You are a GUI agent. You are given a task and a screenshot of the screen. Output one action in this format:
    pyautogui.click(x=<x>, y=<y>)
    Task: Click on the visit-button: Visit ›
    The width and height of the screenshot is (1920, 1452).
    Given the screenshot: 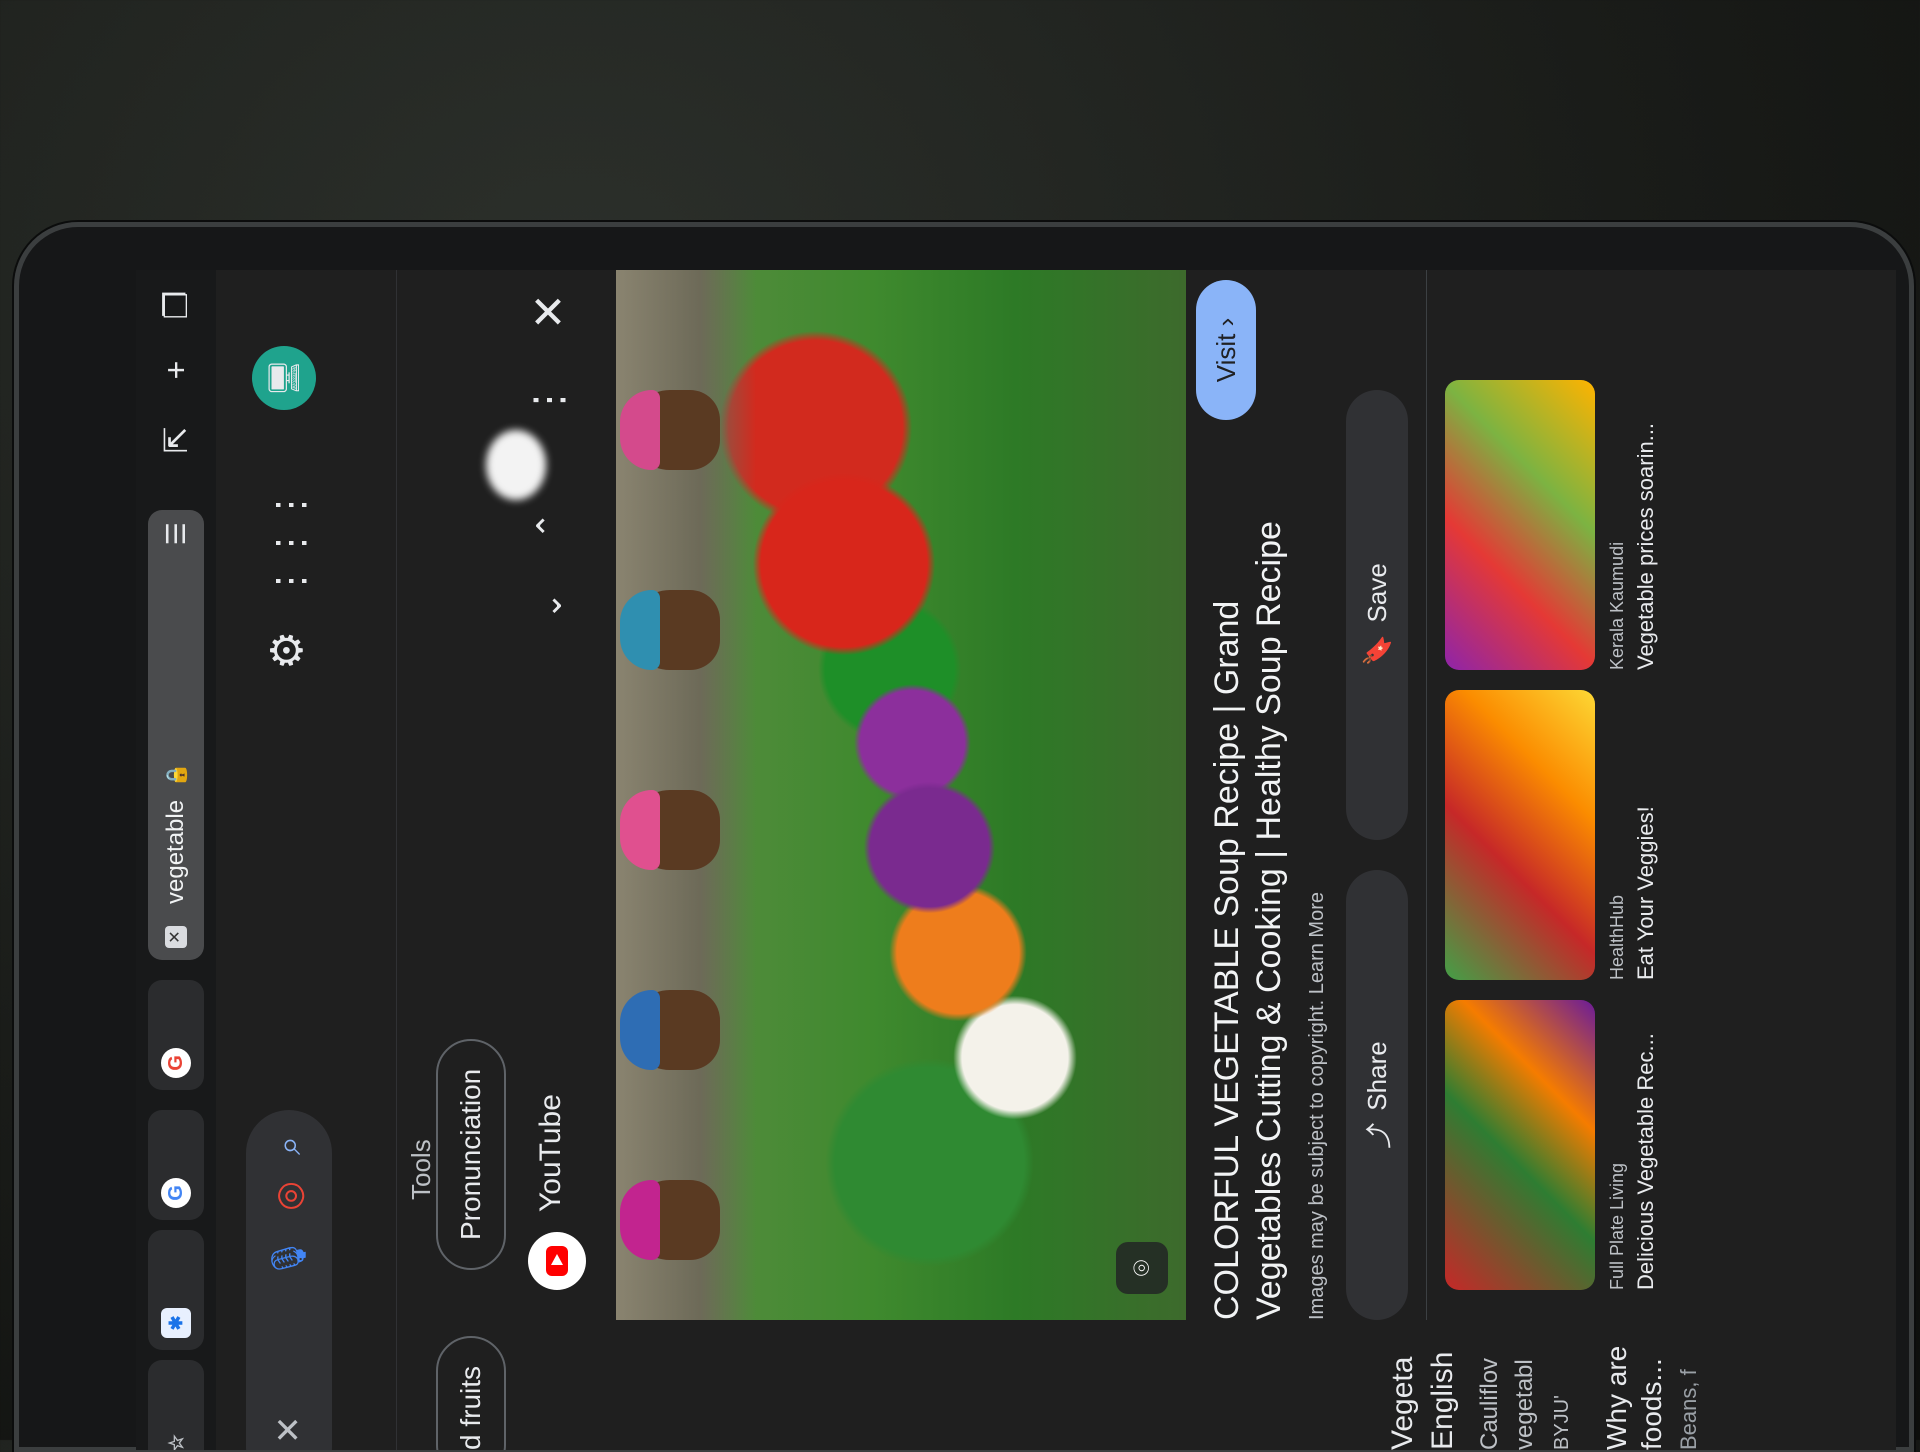 What is the action you would take?
    pyautogui.click(x=1226, y=350)
    